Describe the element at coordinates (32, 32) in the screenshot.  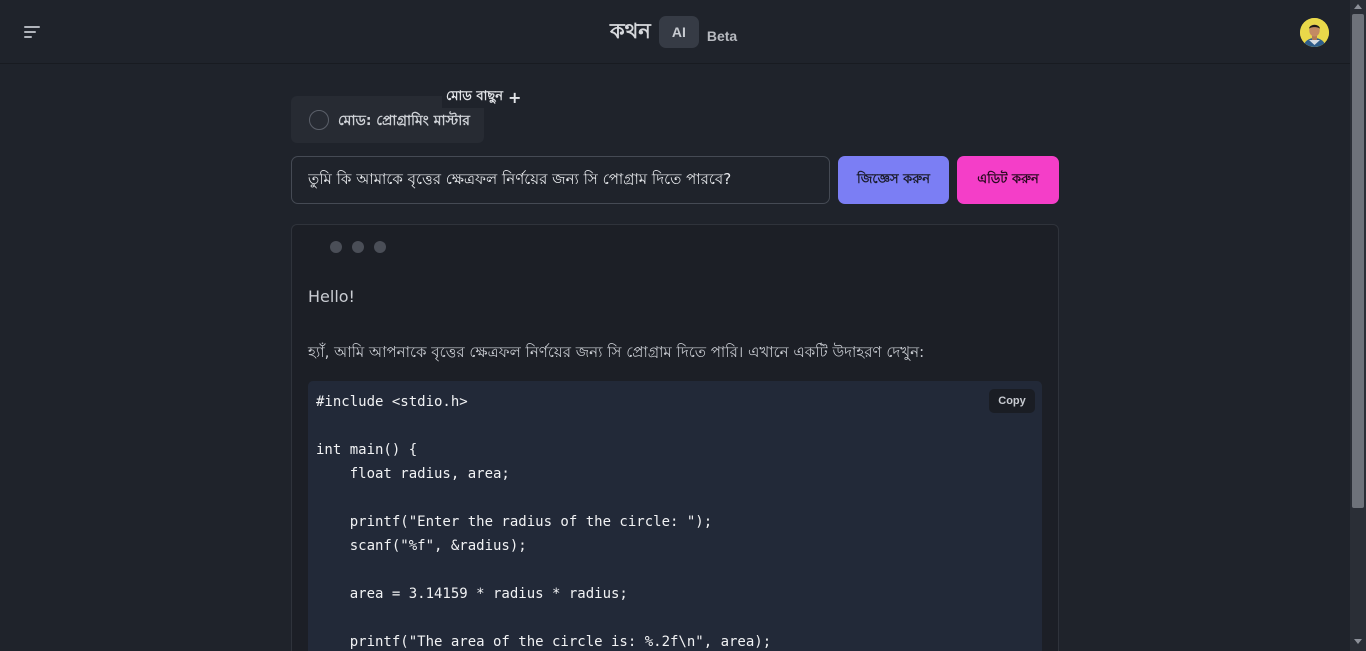
I see `hamburger-menu-icon` at that location.